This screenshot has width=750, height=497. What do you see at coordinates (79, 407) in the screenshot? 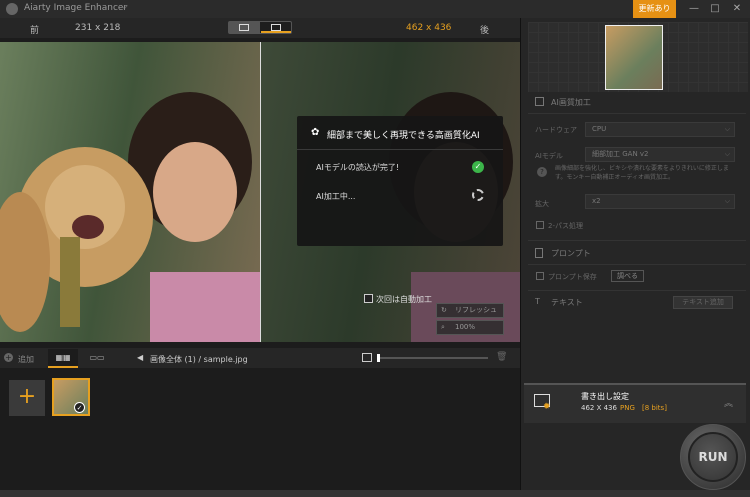
I see `thumbnail-check-icon: ✓` at bounding box center [79, 407].